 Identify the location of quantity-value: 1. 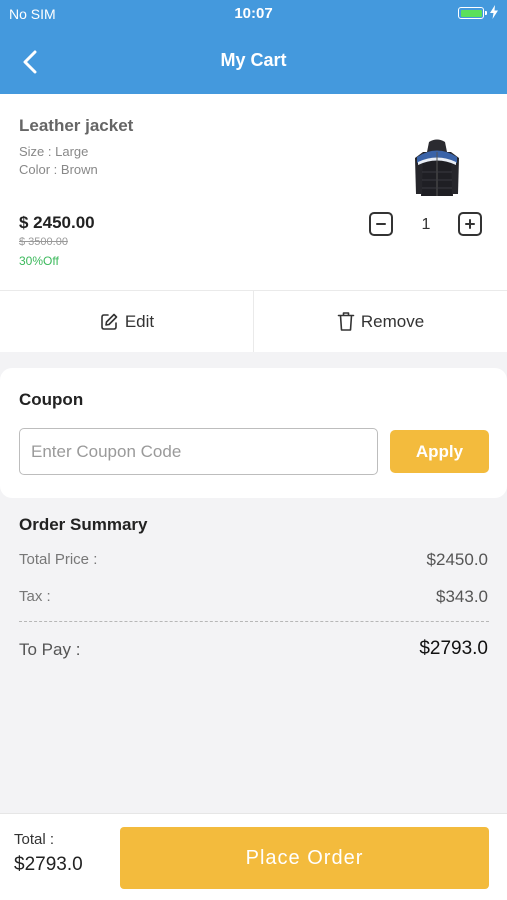
(426, 224).